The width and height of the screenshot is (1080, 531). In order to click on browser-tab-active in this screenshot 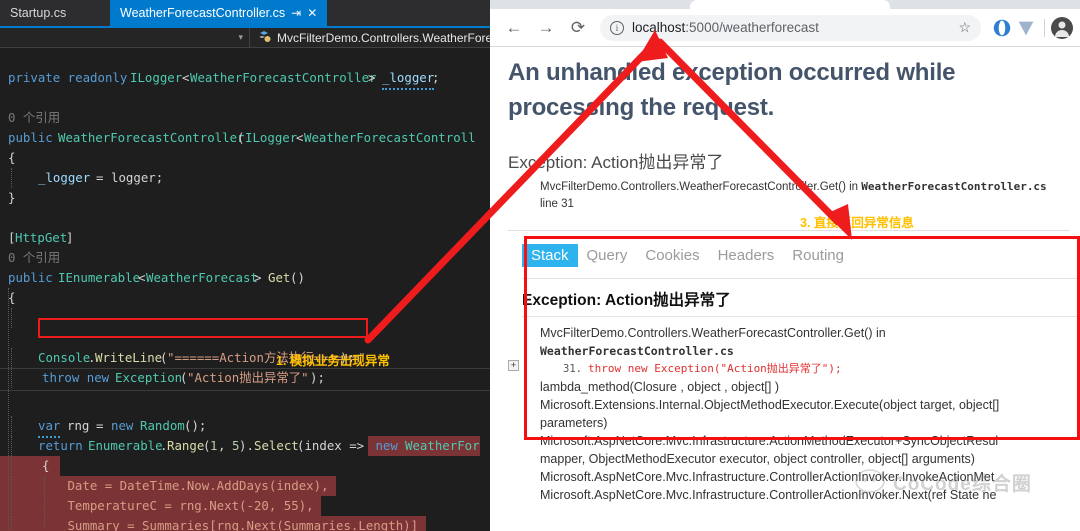, I will do `click(790, 4)`.